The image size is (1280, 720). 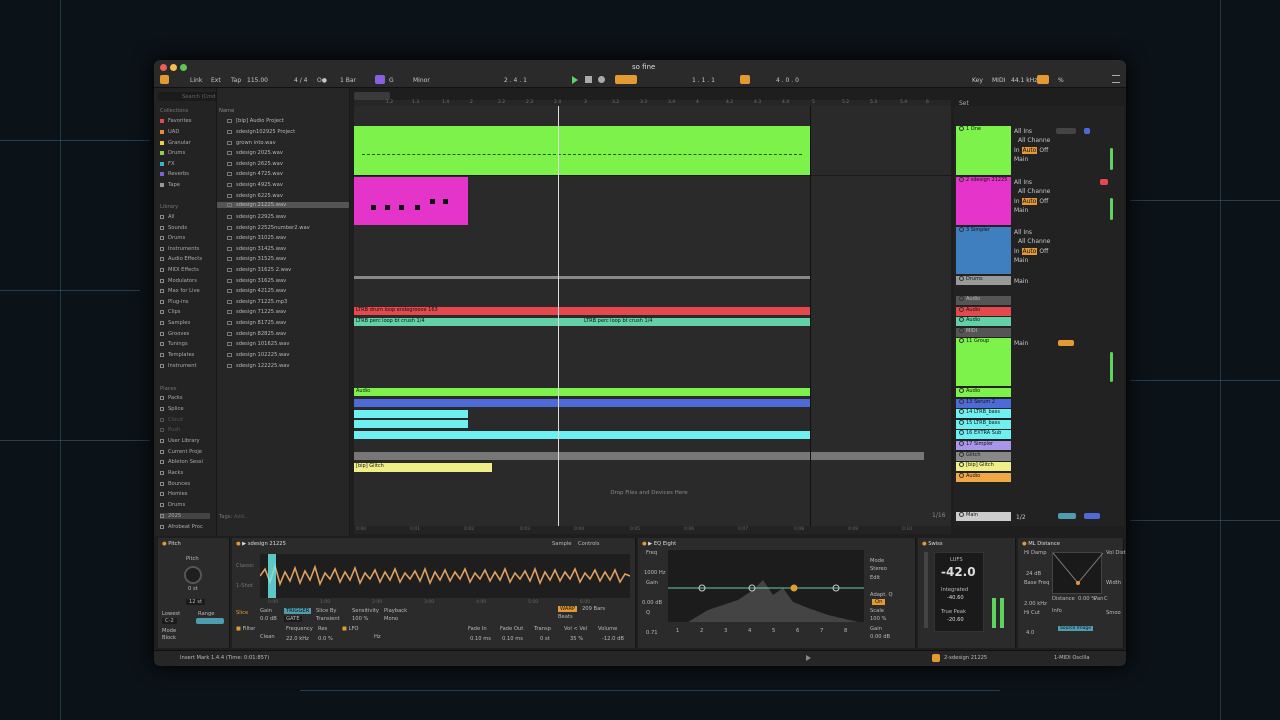 I want to click on classic-mode: Classic, so click(x=245, y=566).